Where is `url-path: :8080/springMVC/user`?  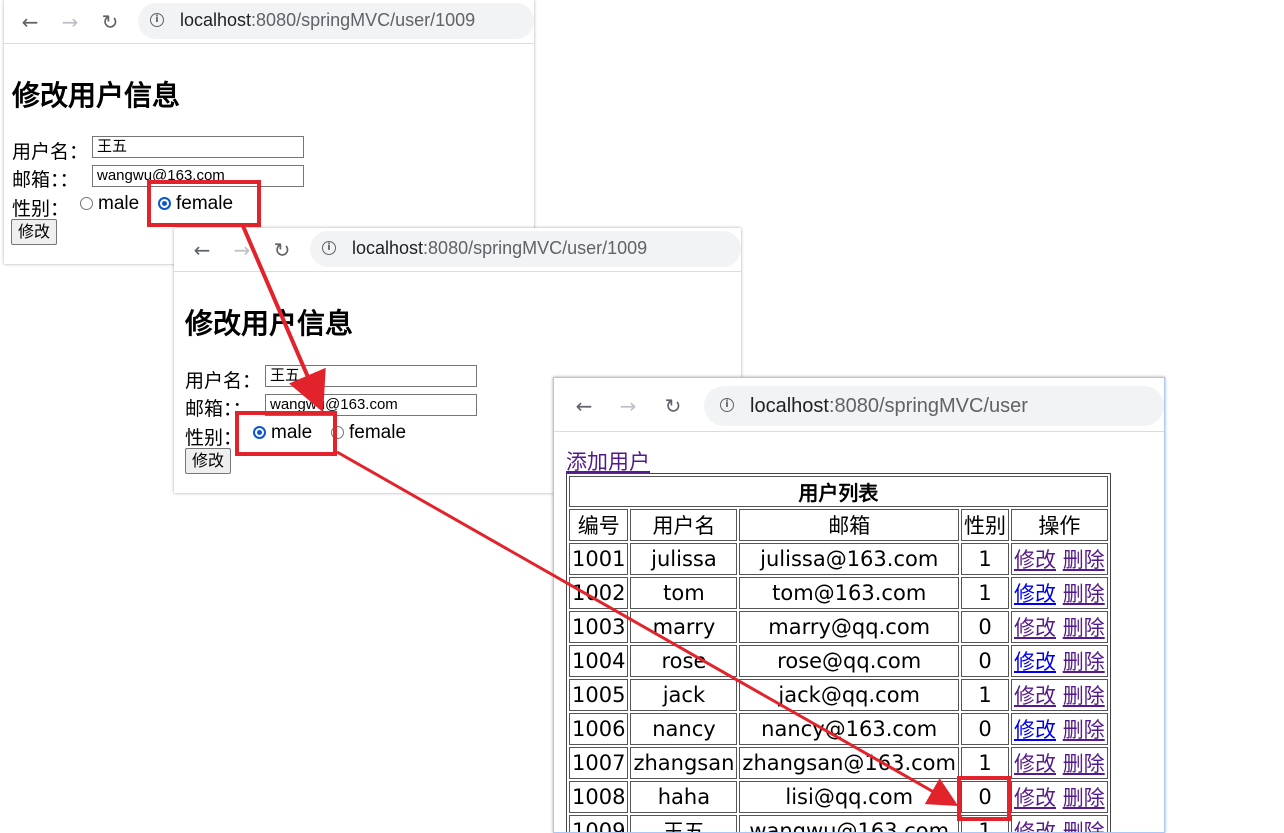
url-path: :8080/springMVC/user is located at coordinates (928, 406).